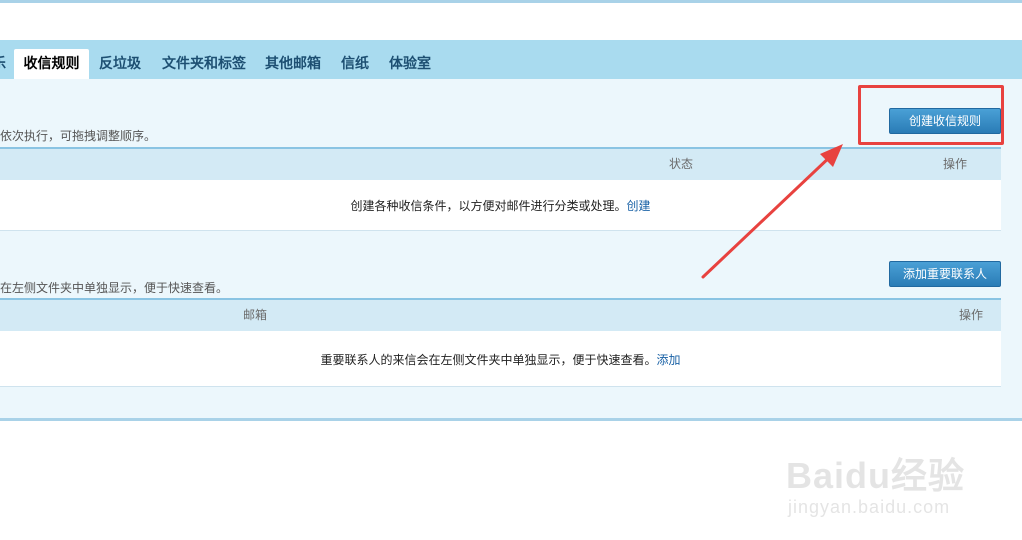 The image size is (1022, 540). I want to click on contacts-empty-row: 重要联系人的来信会在左侧文件夹中单独显示，便于快速查看。添加, so click(500, 359).